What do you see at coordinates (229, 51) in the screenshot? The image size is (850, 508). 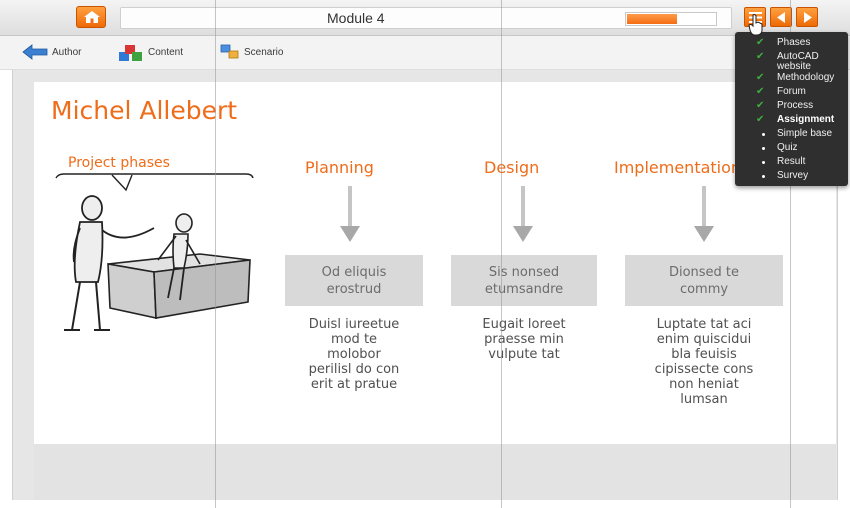 I see `scenario-icon` at bounding box center [229, 51].